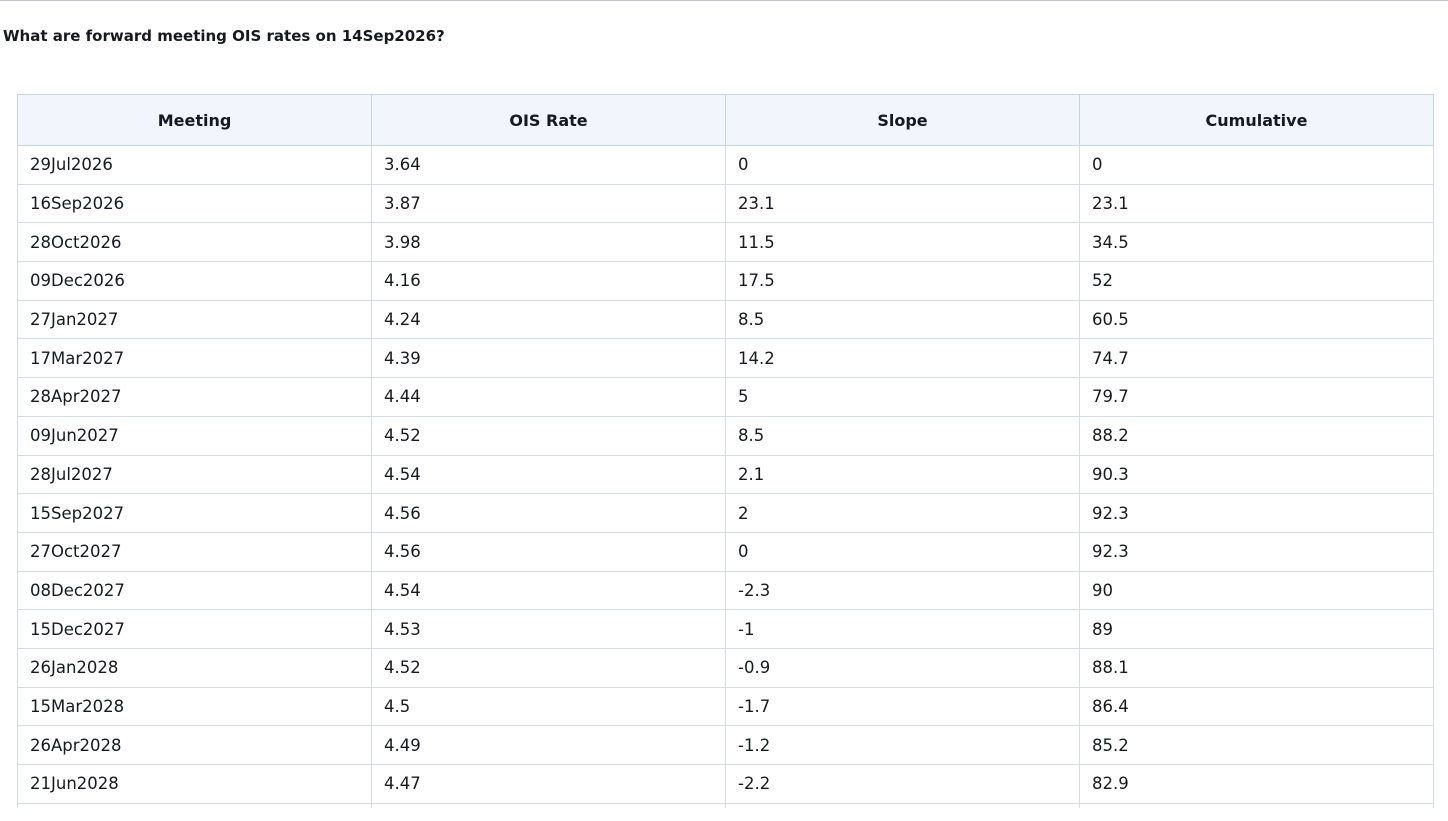 The width and height of the screenshot is (1448, 821). Describe the element at coordinates (1256, 397) in the screenshot. I see `cumulative-cell: 79.7` at that location.